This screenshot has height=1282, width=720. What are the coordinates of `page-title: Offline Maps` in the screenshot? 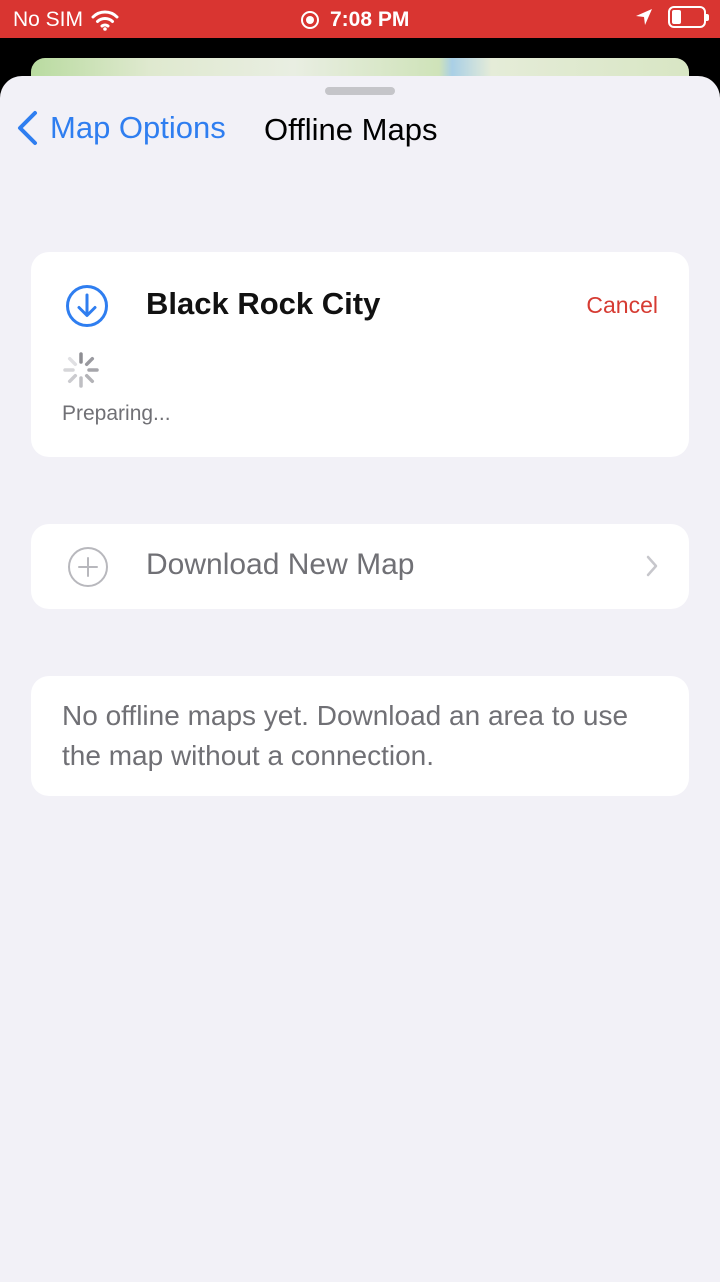 It's located at (351, 129).